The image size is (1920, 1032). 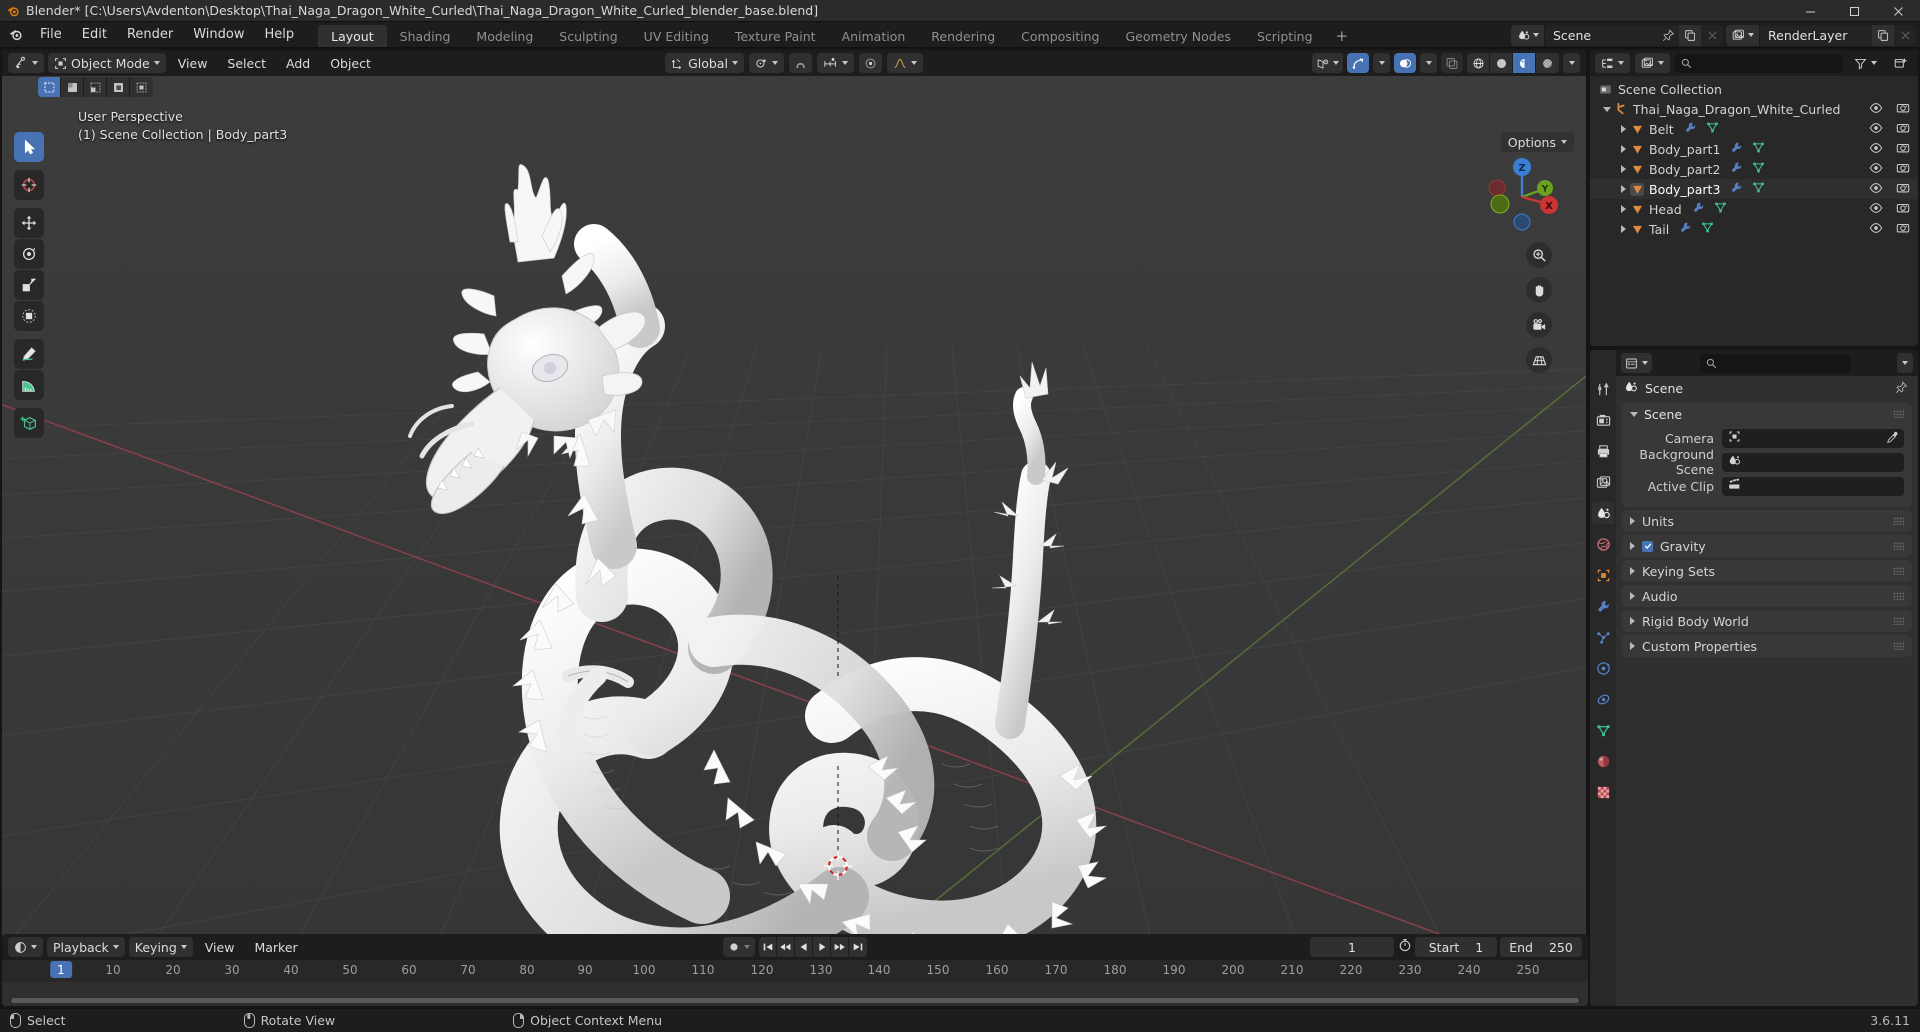 What do you see at coordinates (1647, 546) in the screenshot?
I see `gravity-checkbox` at bounding box center [1647, 546].